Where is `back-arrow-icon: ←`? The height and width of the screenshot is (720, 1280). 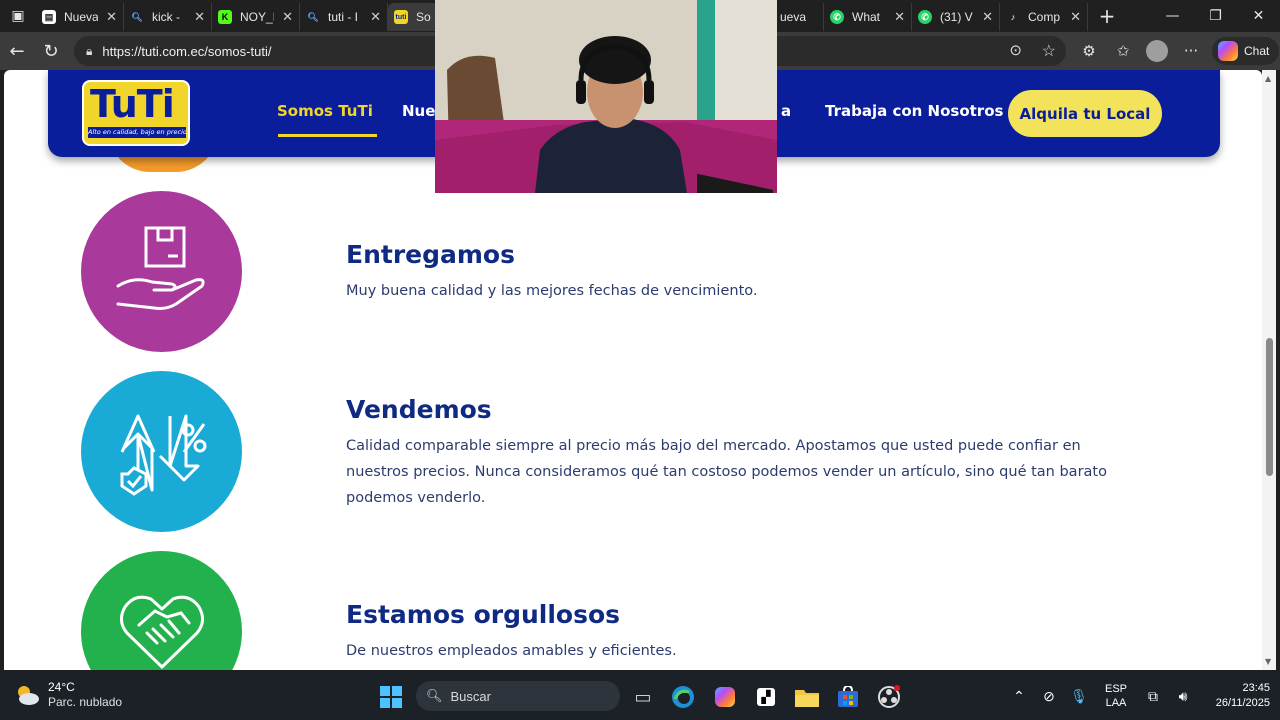 back-arrow-icon: ← is located at coordinates (17, 51).